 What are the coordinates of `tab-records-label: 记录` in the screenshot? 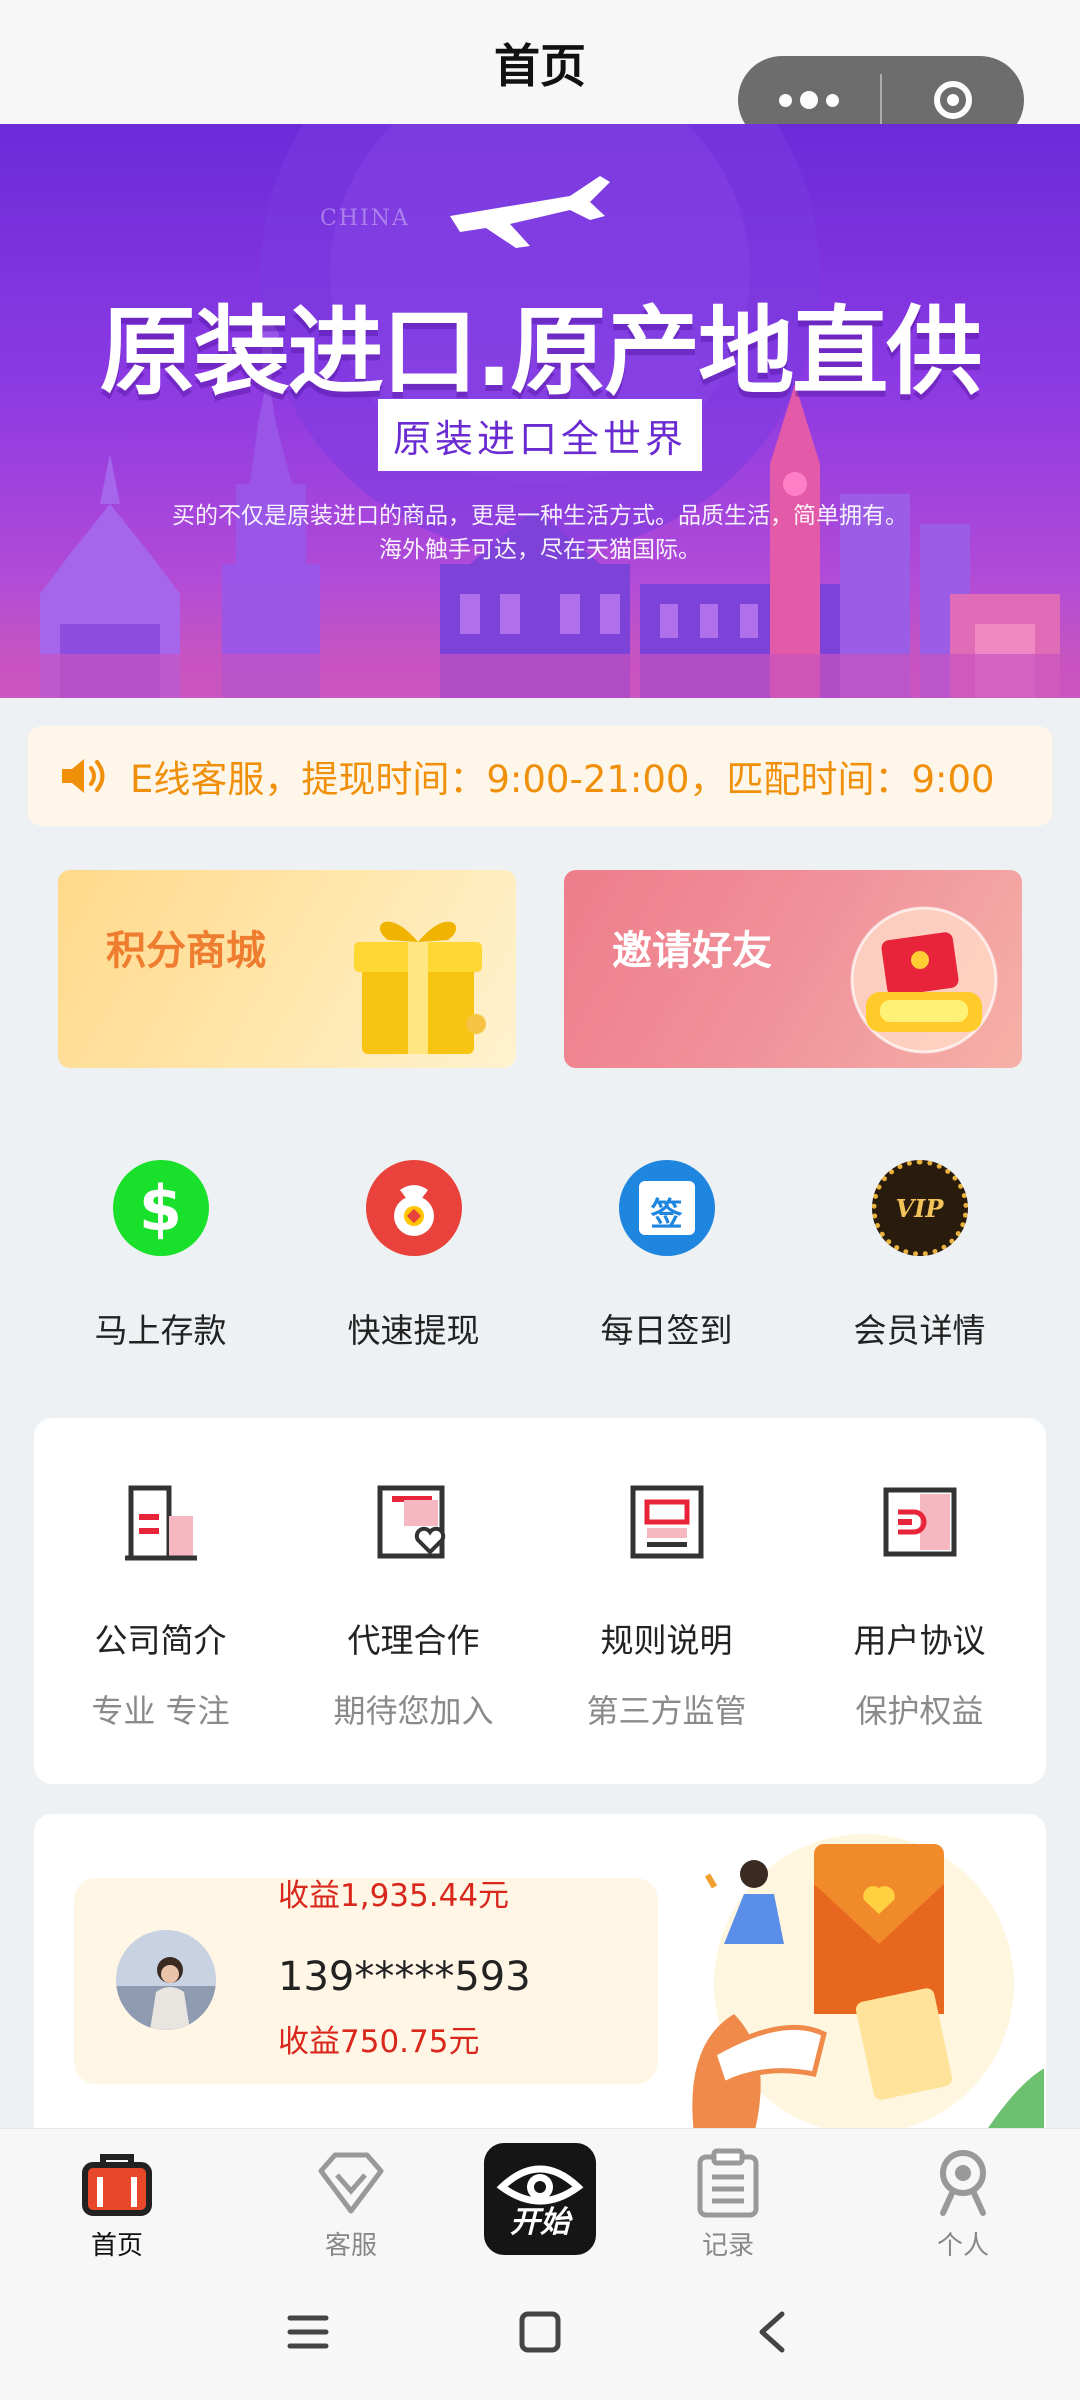 It's located at (727, 2246).